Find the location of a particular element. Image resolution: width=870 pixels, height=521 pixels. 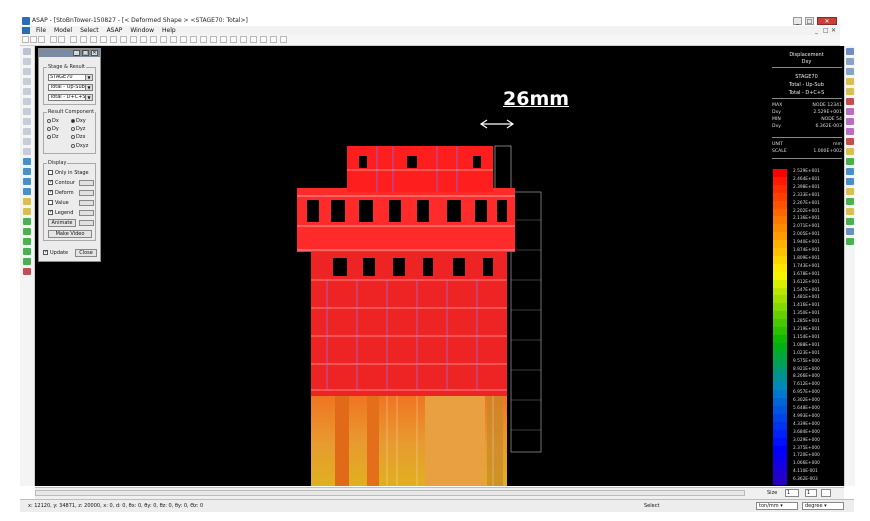

angle-unit-select: degree ▾ is located at coordinates (823, 506).